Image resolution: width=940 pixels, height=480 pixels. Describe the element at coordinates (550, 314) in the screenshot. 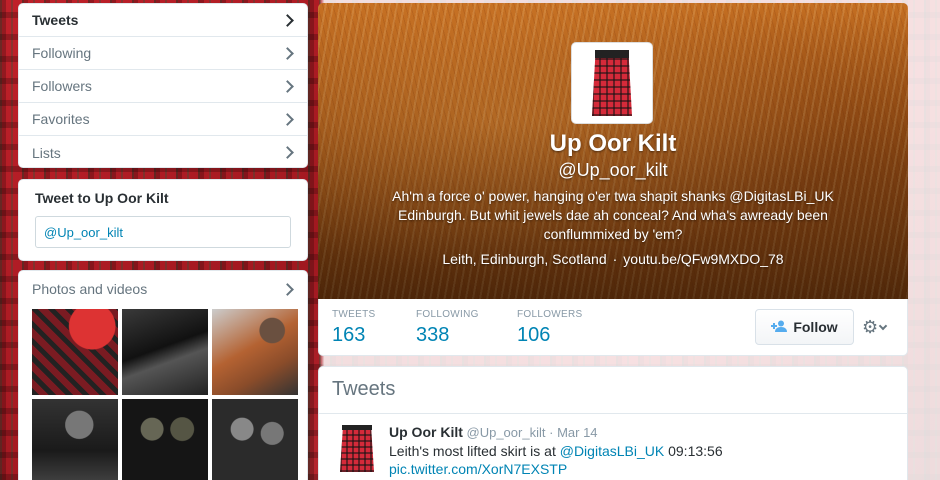

I see `stat-label: FOLLOWERS` at that location.